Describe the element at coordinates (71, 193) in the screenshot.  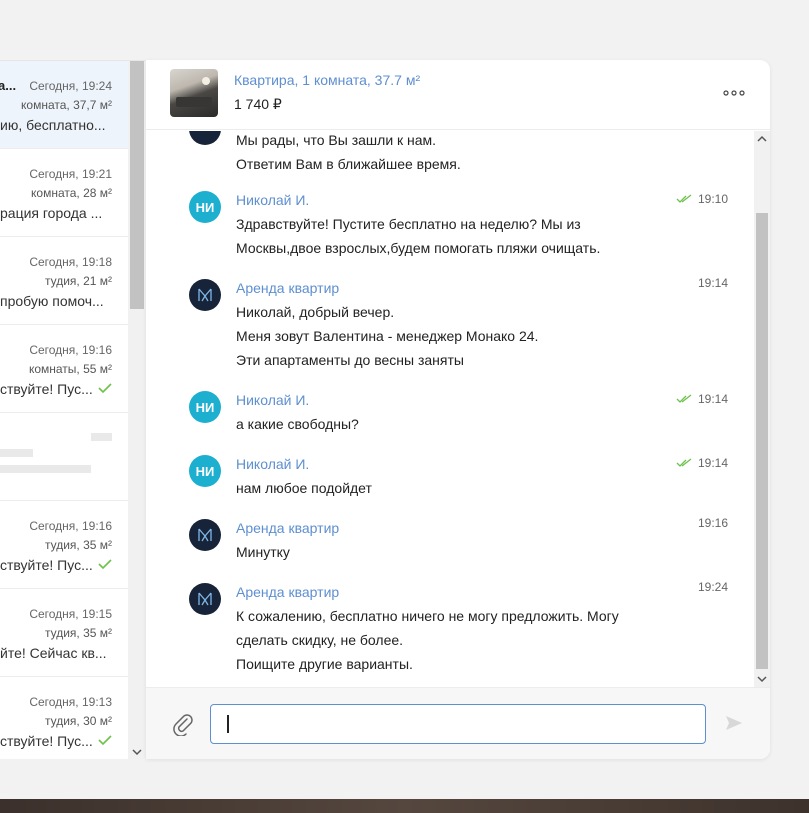
I see `conversation-subtitle: комната, 28 м²` at that location.